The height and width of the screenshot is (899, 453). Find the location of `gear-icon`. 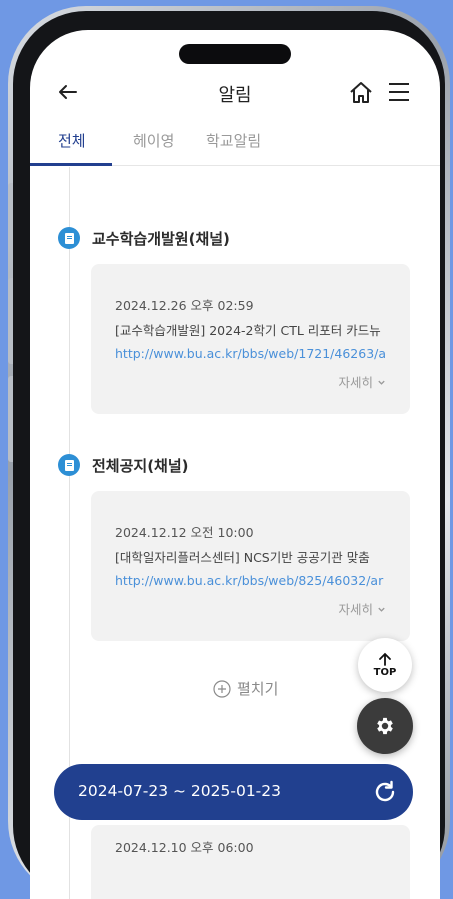

gear-icon is located at coordinates (385, 726).